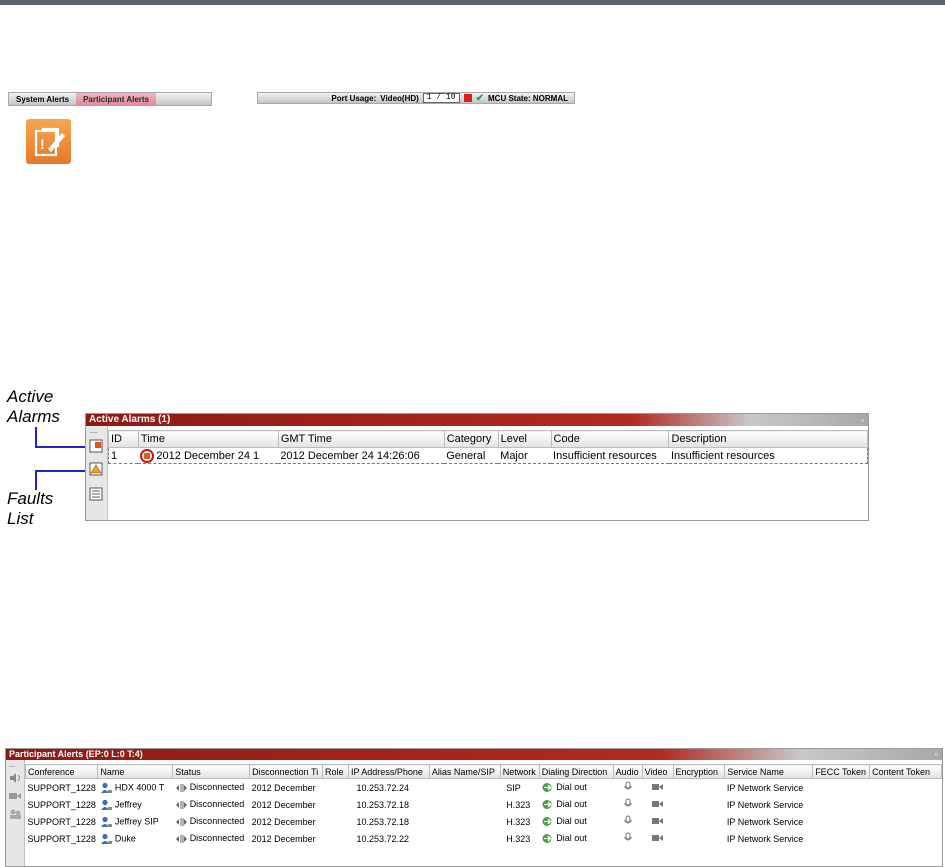 This screenshot has height=867, width=945. I want to click on cell-network: H.323, so click(518, 838).